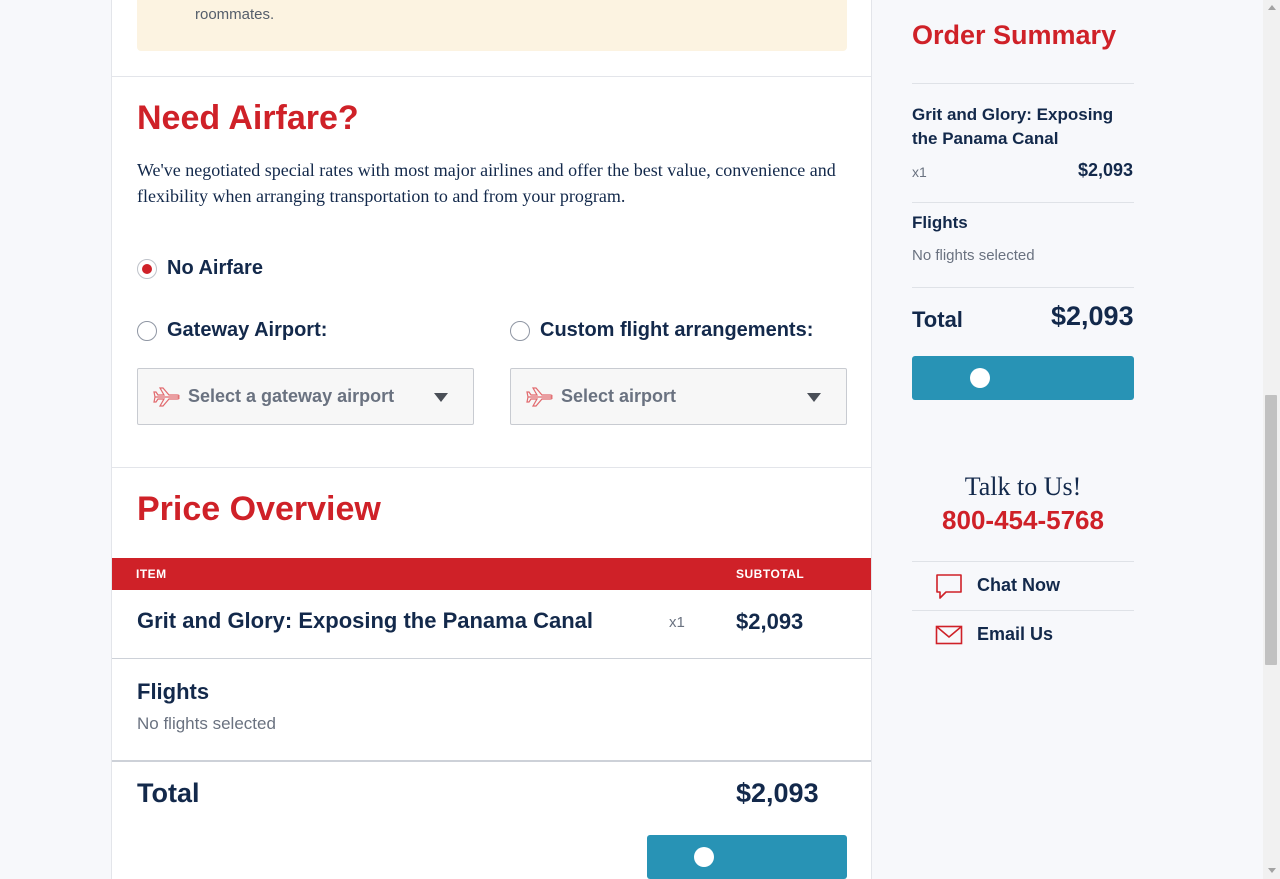  I want to click on summary-total-value: $2,093, so click(1092, 316).